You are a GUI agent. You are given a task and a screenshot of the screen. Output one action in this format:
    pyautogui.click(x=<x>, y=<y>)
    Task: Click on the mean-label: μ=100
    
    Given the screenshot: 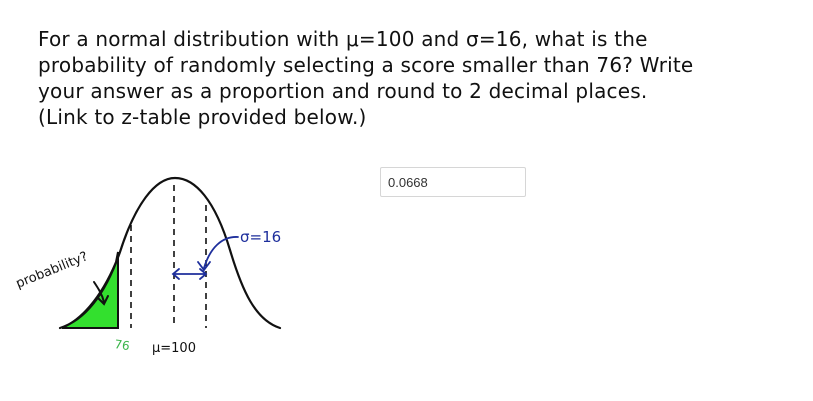 What is the action you would take?
    pyautogui.click(x=174, y=348)
    